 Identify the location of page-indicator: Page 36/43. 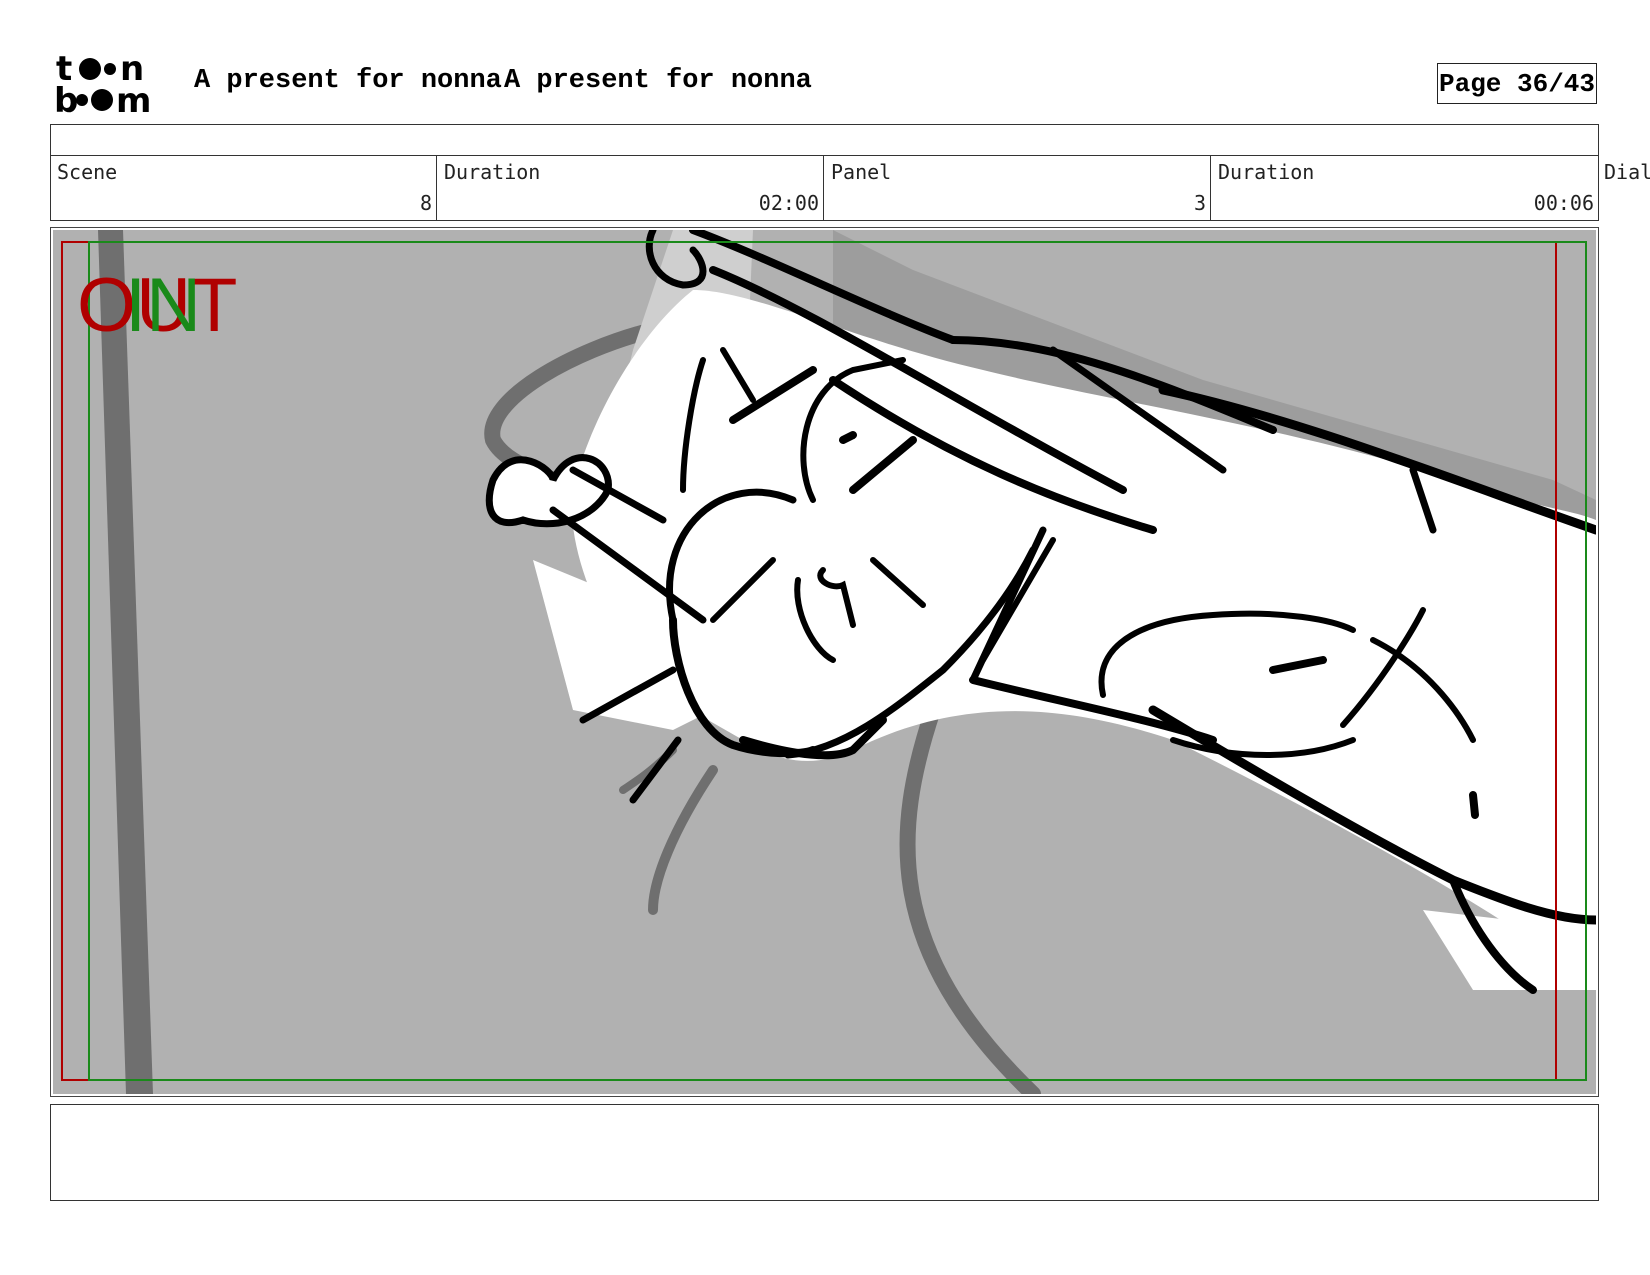
(1517, 83).